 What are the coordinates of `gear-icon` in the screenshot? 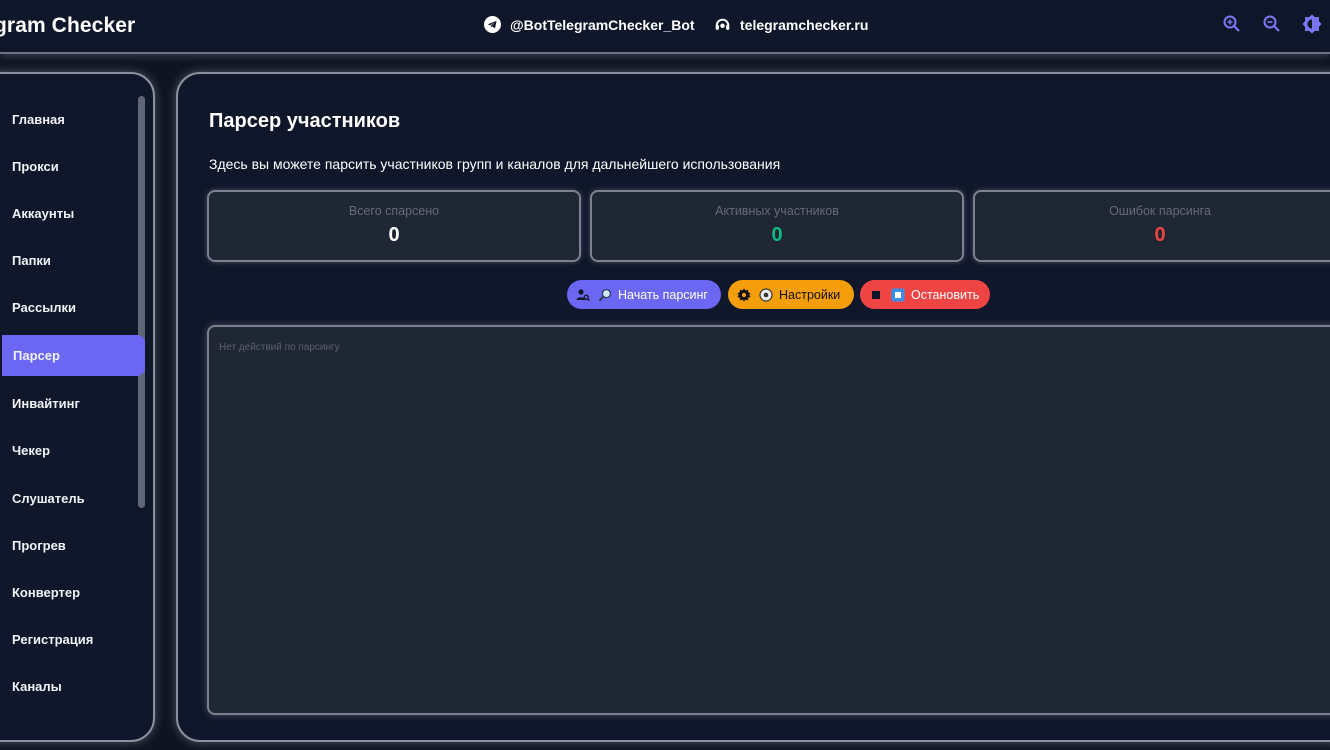 It's located at (744, 295).